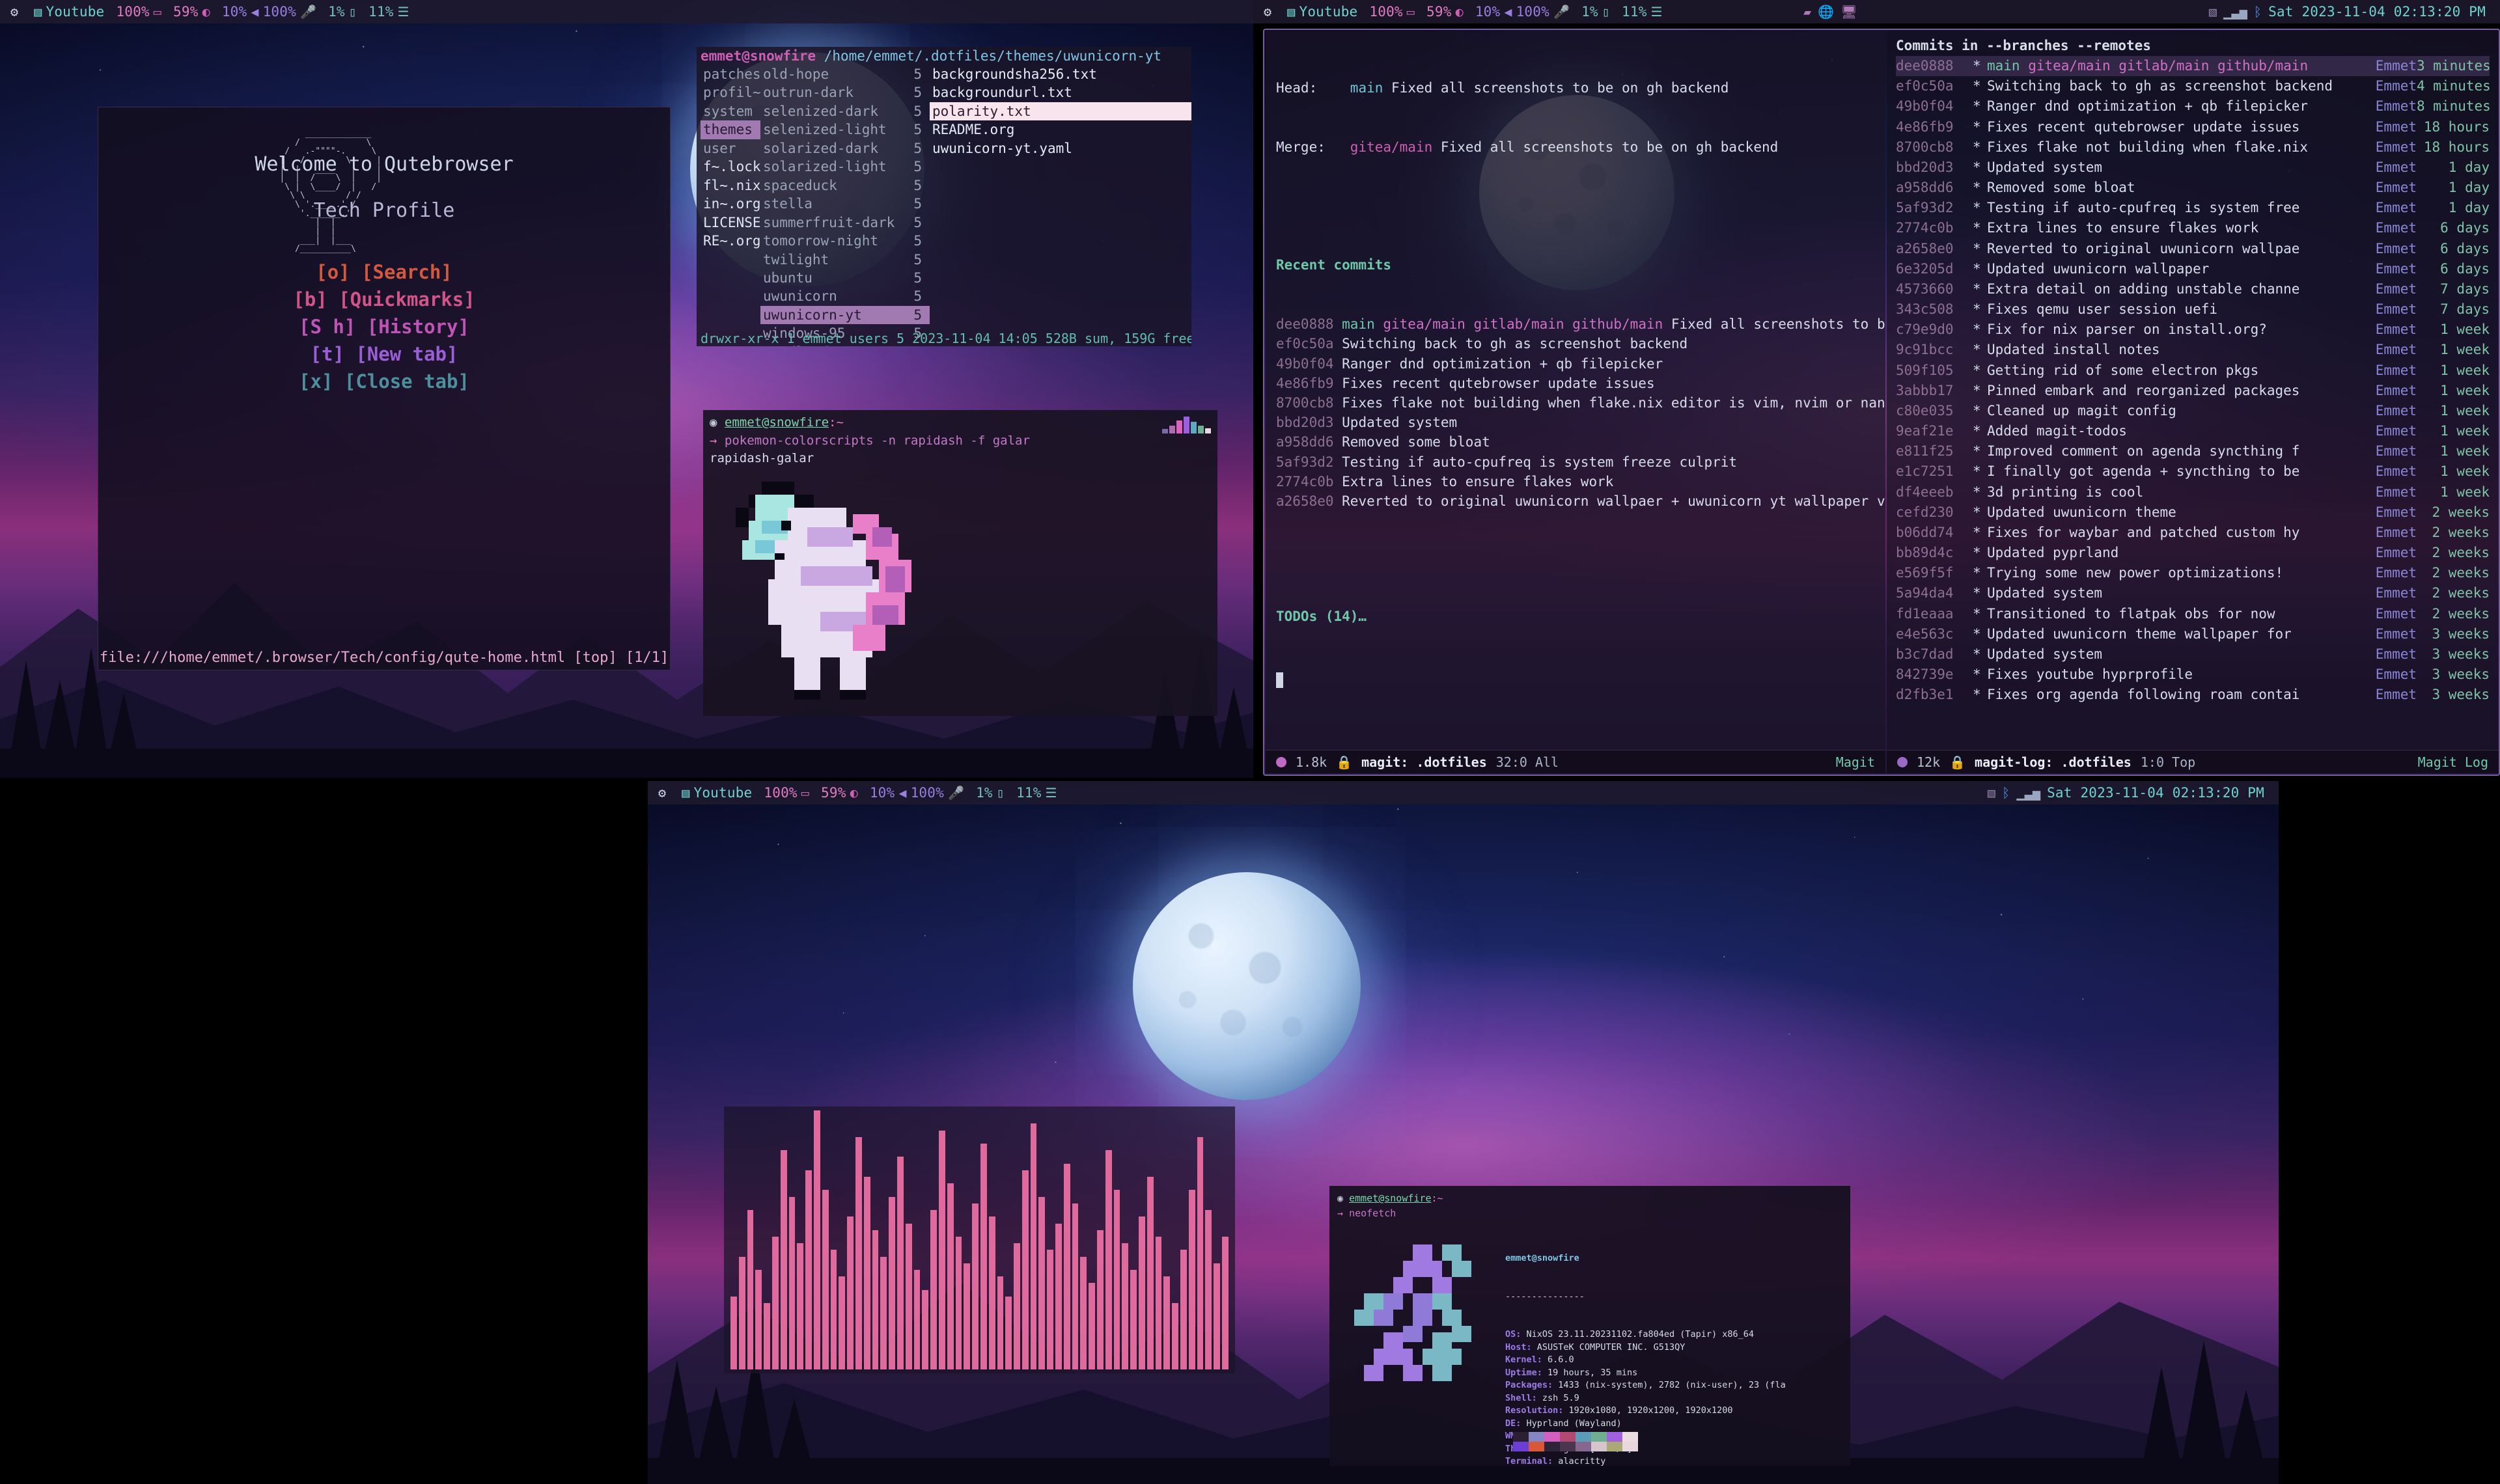 Image resolution: width=2500 pixels, height=1484 pixels. What do you see at coordinates (845, 148) in the screenshot?
I see `ranger-current-item: solarized-dark 5` at bounding box center [845, 148].